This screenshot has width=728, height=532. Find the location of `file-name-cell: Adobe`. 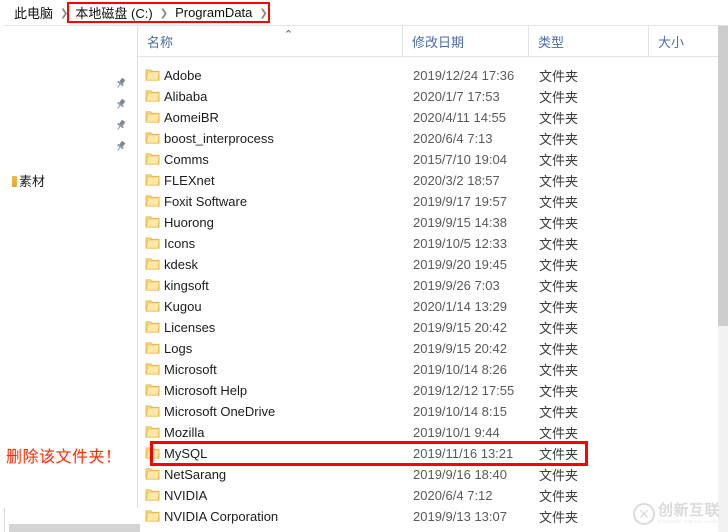

file-name-cell: Adobe is located at coordinates (183, 75).